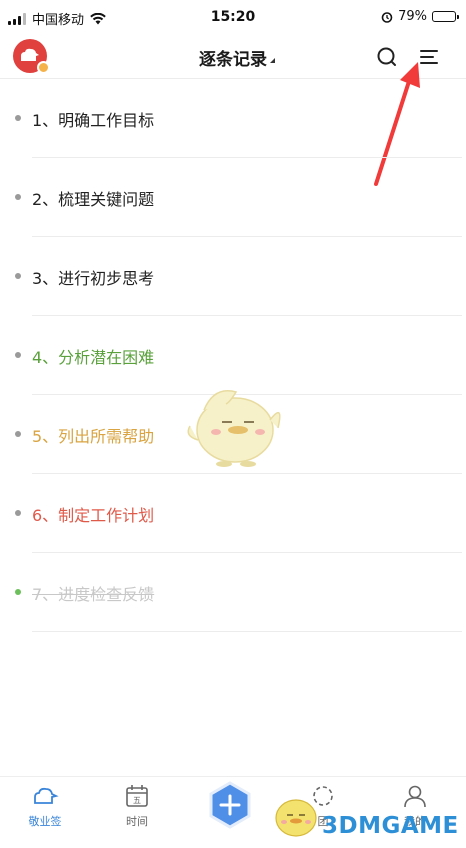 This screenshot has height=848, width=466. Describe the element at coordinates (93, 278) in the screenshot. I see `list-item-label: 3、进行初步思考` at that location.